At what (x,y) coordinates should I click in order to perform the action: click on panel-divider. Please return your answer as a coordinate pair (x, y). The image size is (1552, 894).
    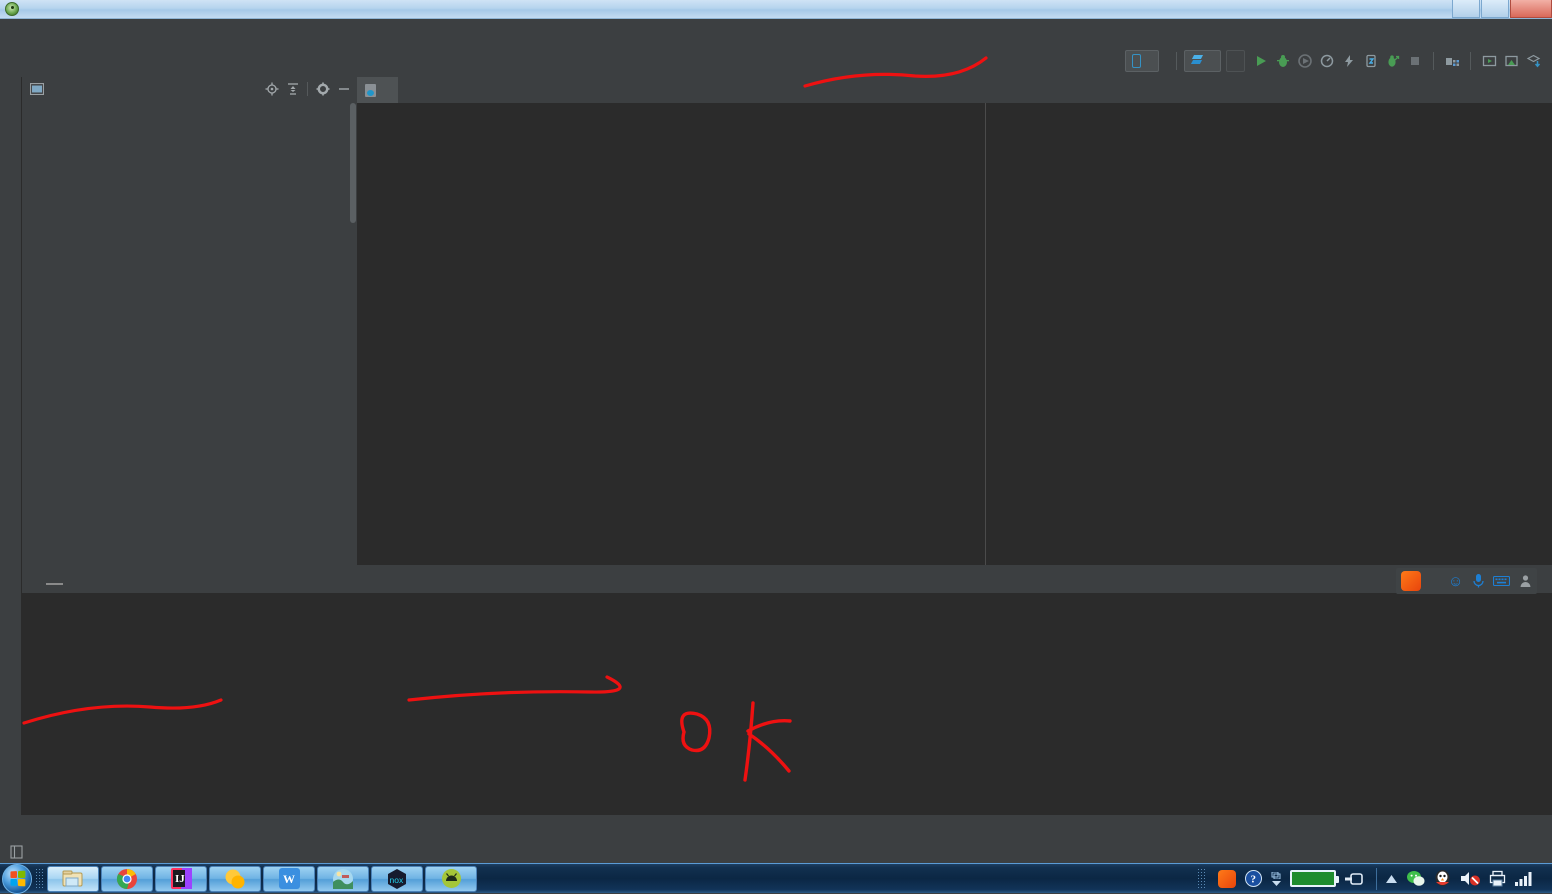
    Looking at the image, I should click on (307, 89).